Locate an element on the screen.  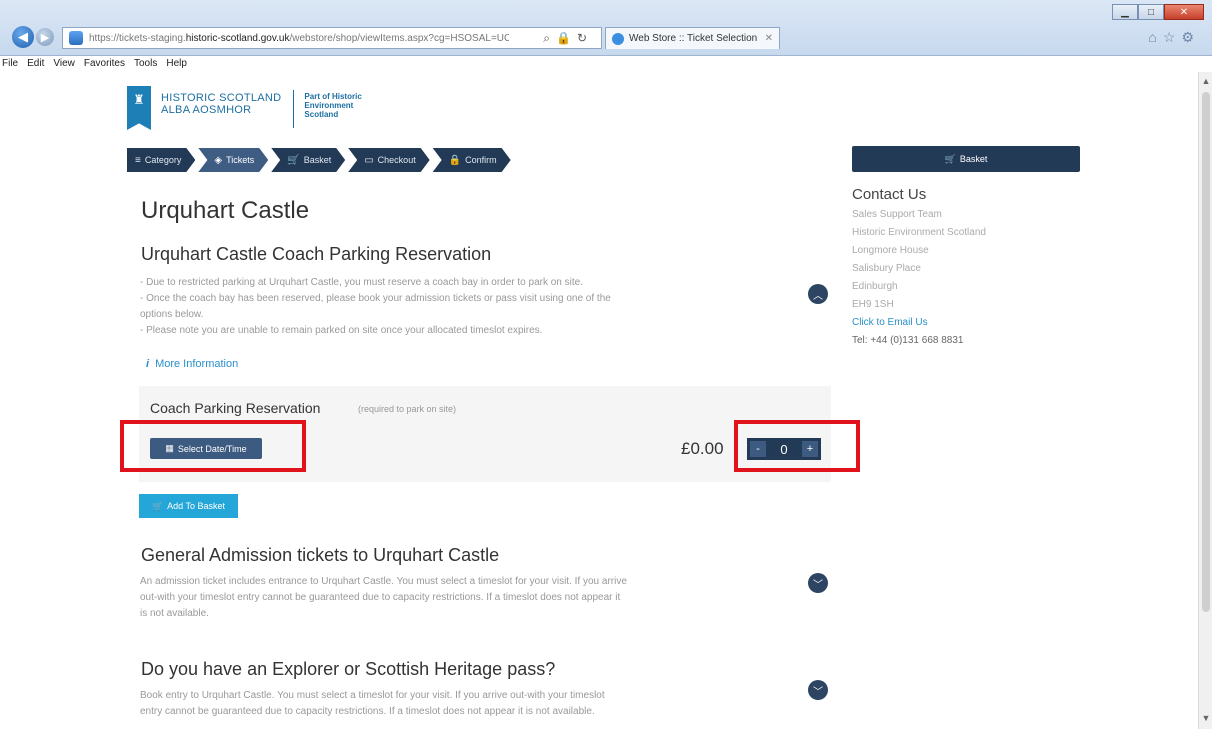
step-tickets: ◈ Tickets is located at coordinates (233, 160).